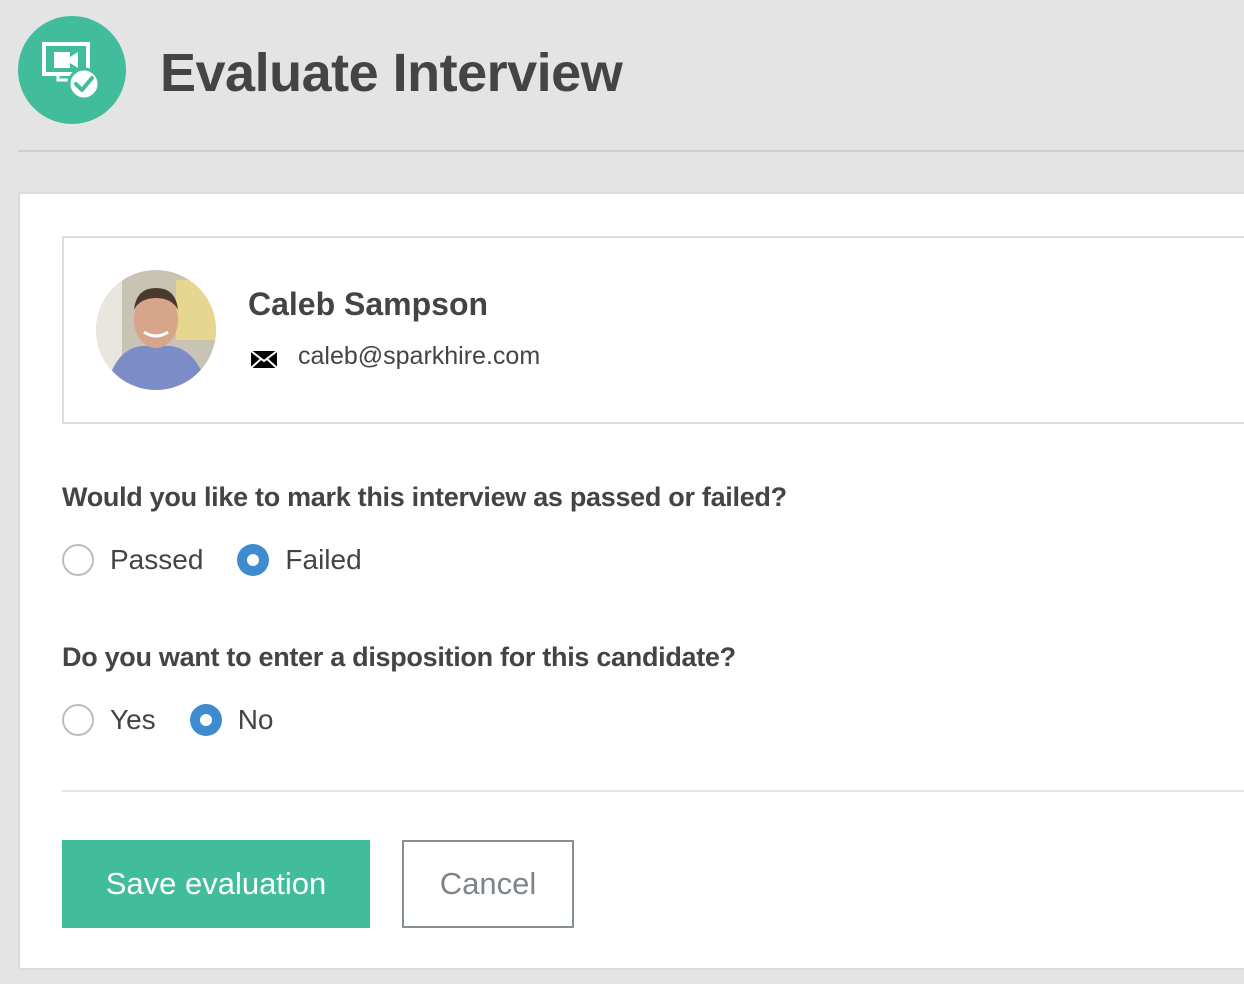 This screenshot has width=1244, height=984. Describe the element at coordinates (323, 559) in the screenshot. I see `radio-label: Failed` at that location.